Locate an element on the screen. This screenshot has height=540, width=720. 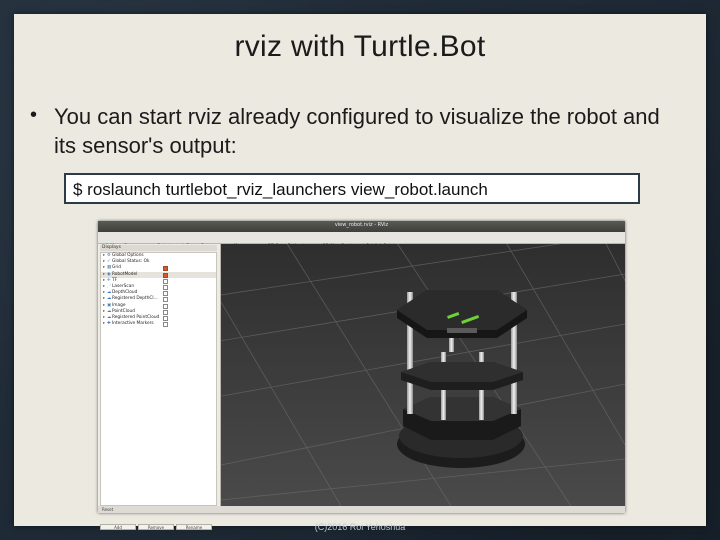
displays-header: Displays is located at coordinates (158, 248).